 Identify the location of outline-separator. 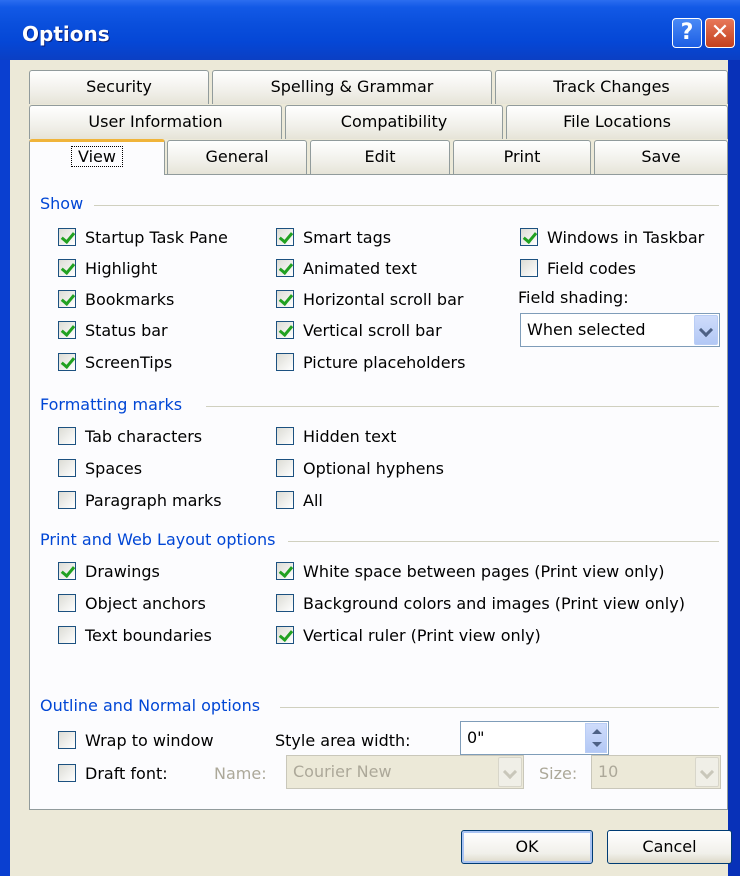
(499, 707).